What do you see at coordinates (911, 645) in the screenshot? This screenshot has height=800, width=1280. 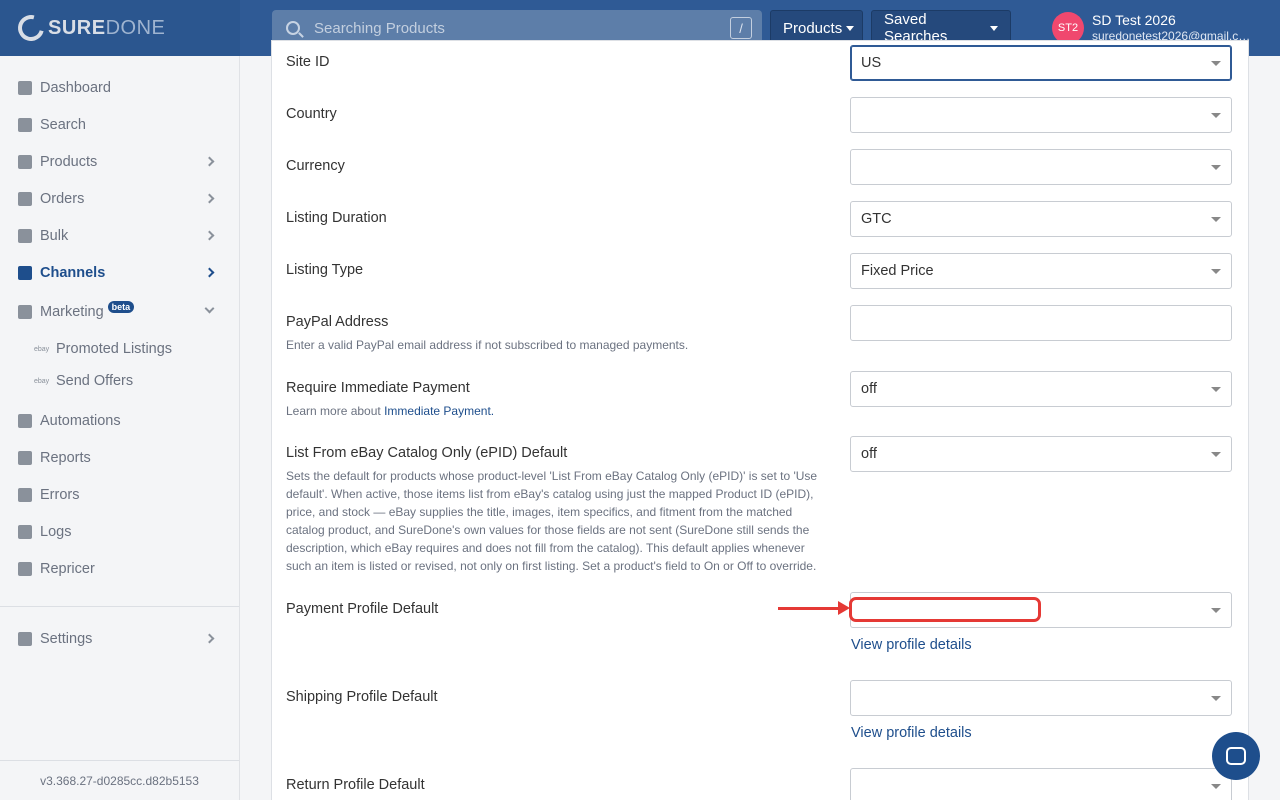 I see `payment-profile-details-link: View profile details` at bounding box center [911, 645].